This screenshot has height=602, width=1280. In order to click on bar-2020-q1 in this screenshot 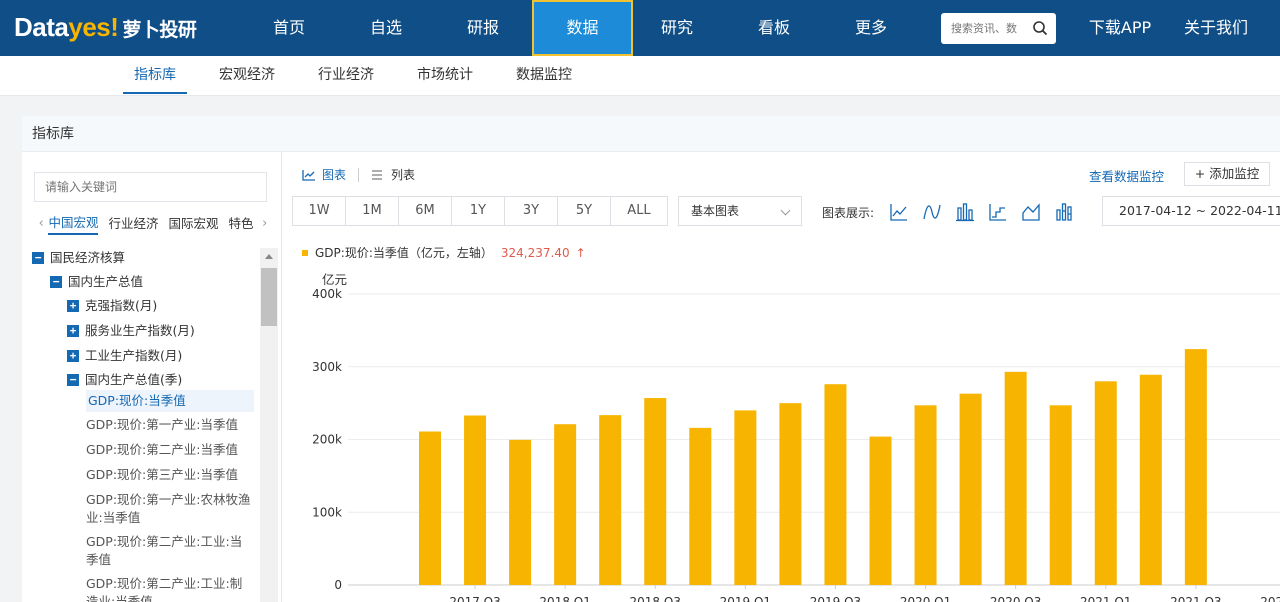, I will do `click(925, 495)`.